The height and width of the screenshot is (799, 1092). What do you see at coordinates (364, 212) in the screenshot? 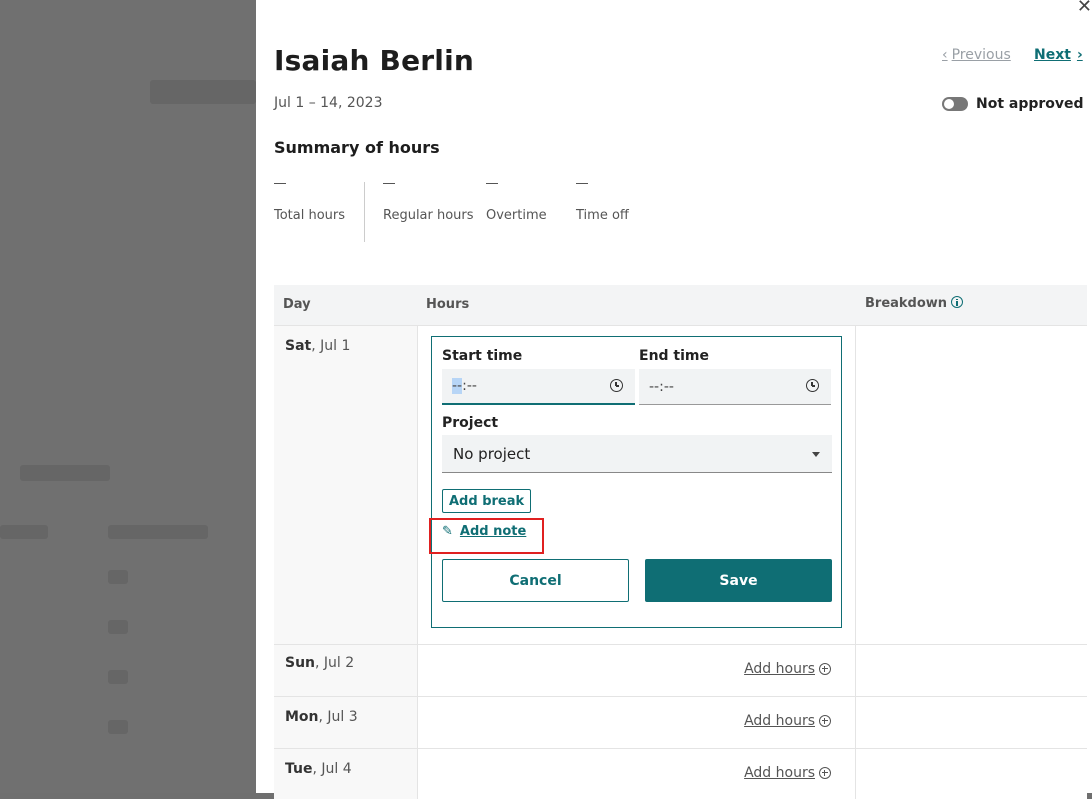
I see `divider` at bounding box center [364, 212].